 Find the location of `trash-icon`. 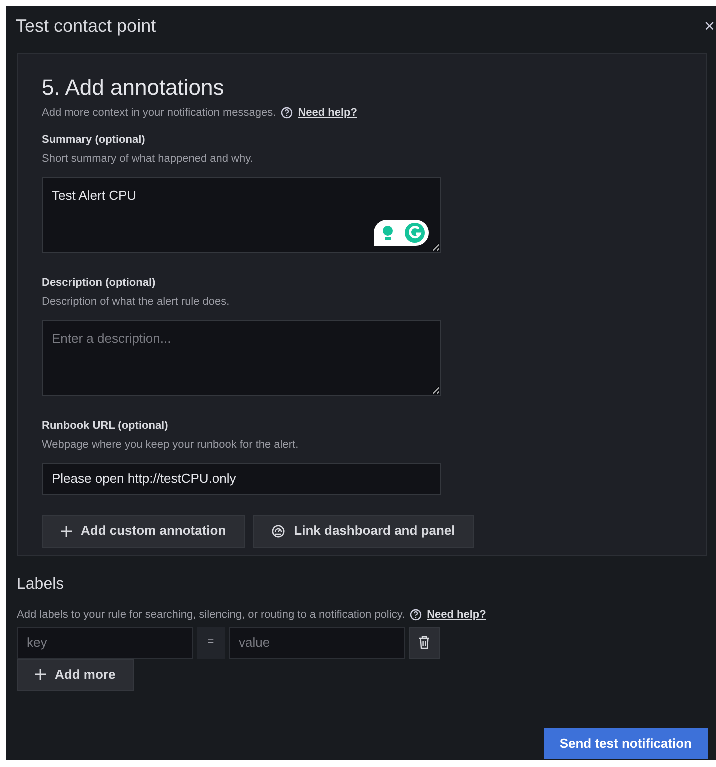

trash-icon is located at coordinates (424, 642).